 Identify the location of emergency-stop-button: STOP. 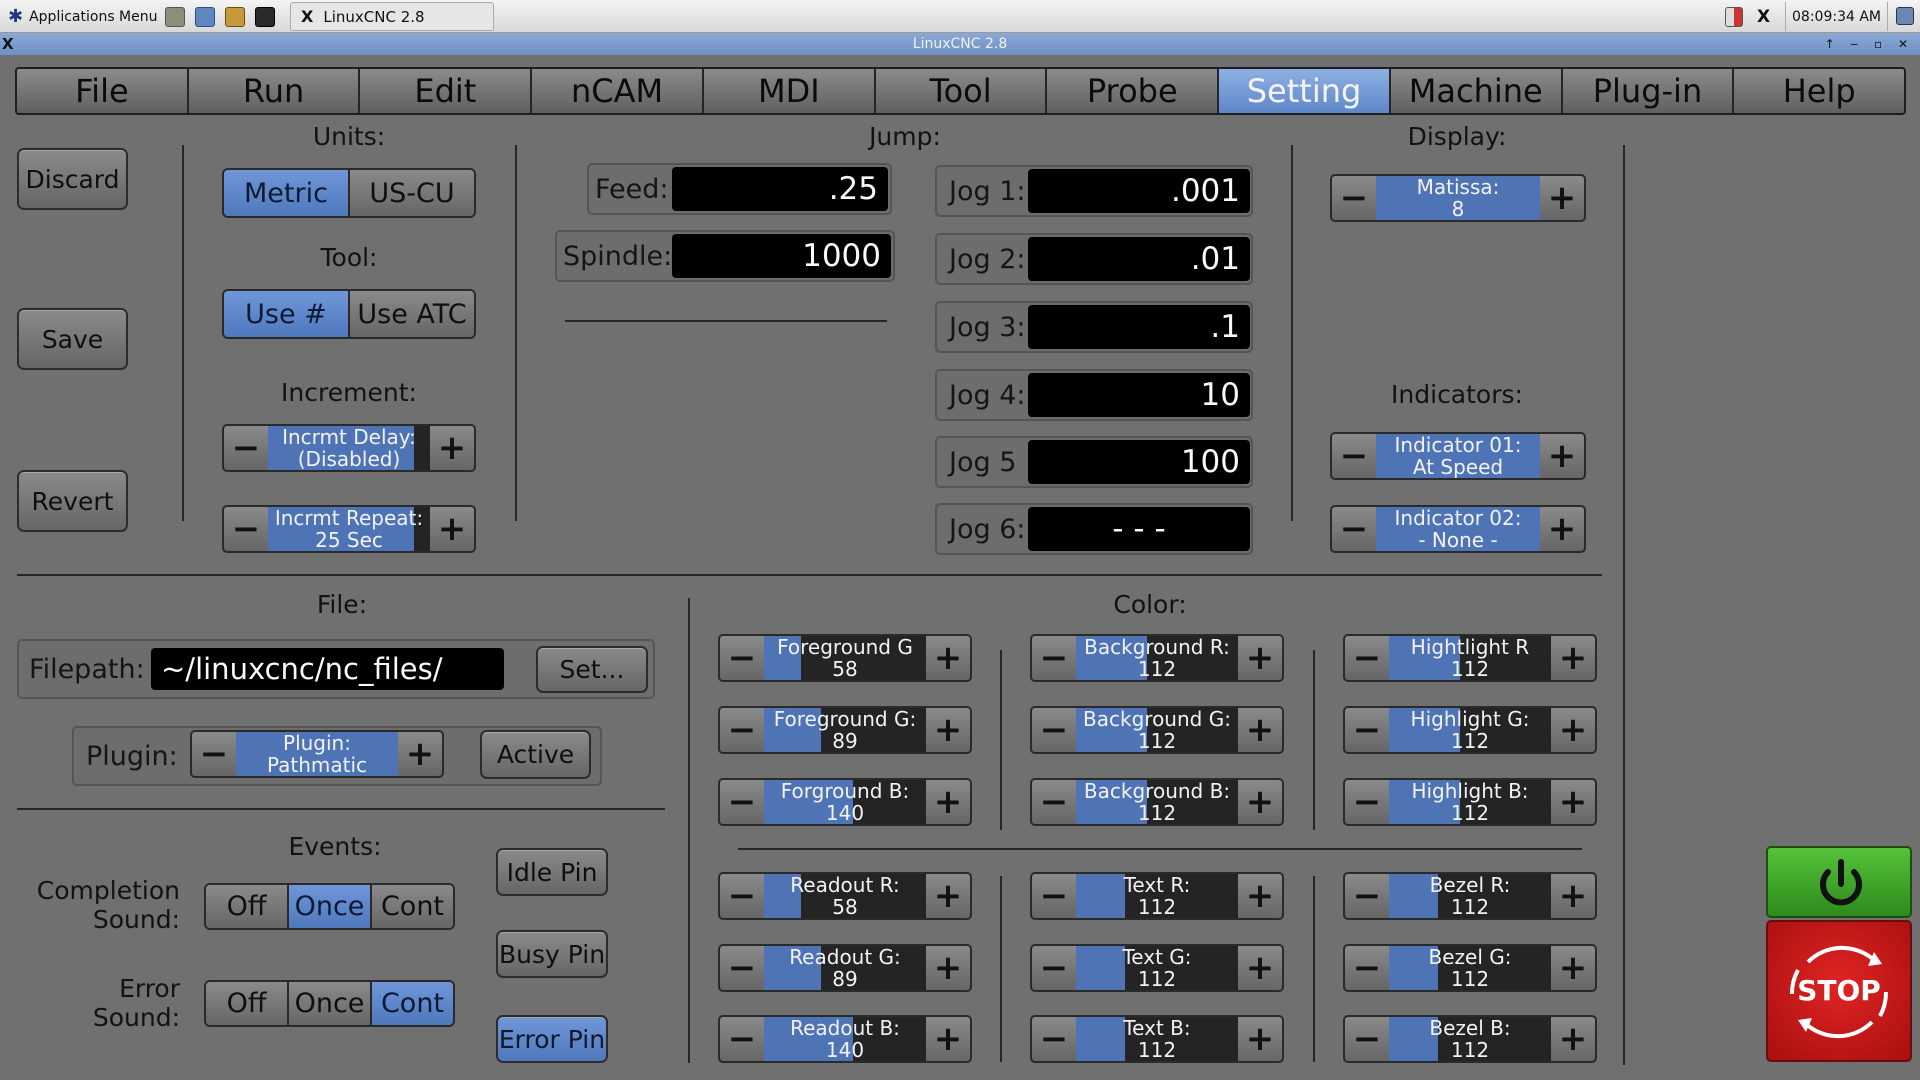
(1839, 991).